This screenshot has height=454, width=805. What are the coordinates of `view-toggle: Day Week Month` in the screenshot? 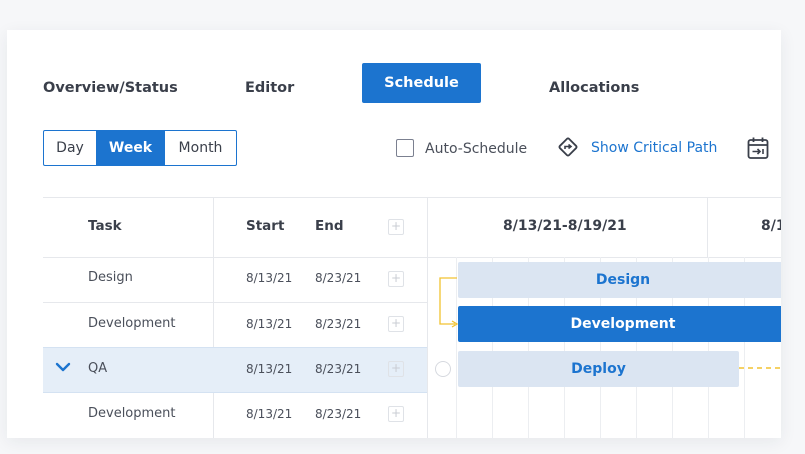 It's located at (140, 148).